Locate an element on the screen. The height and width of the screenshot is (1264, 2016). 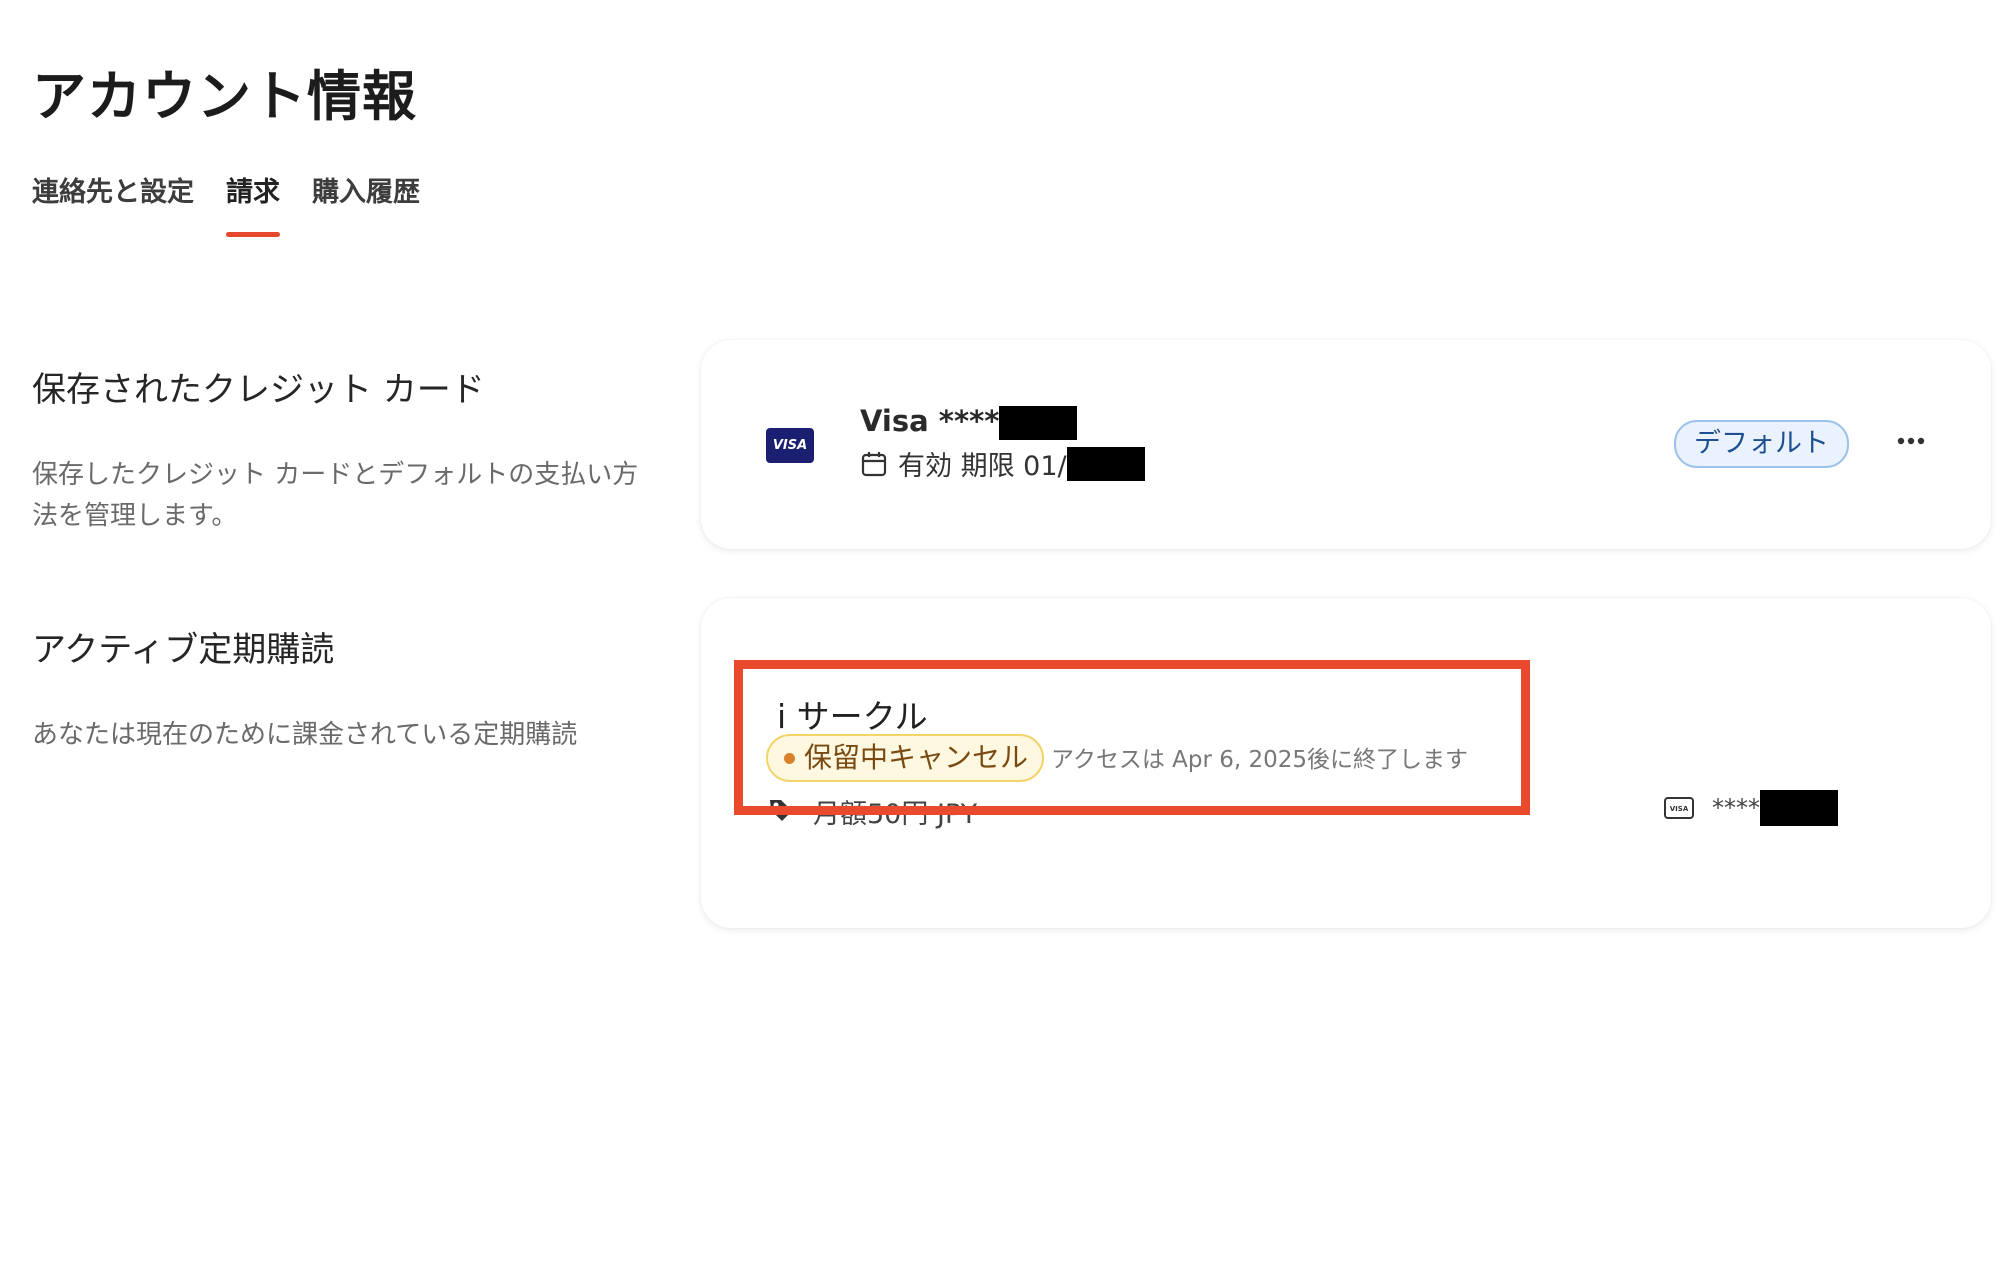
expiry-text: 有効 期限 01/ is located at coordinates (982, 466).